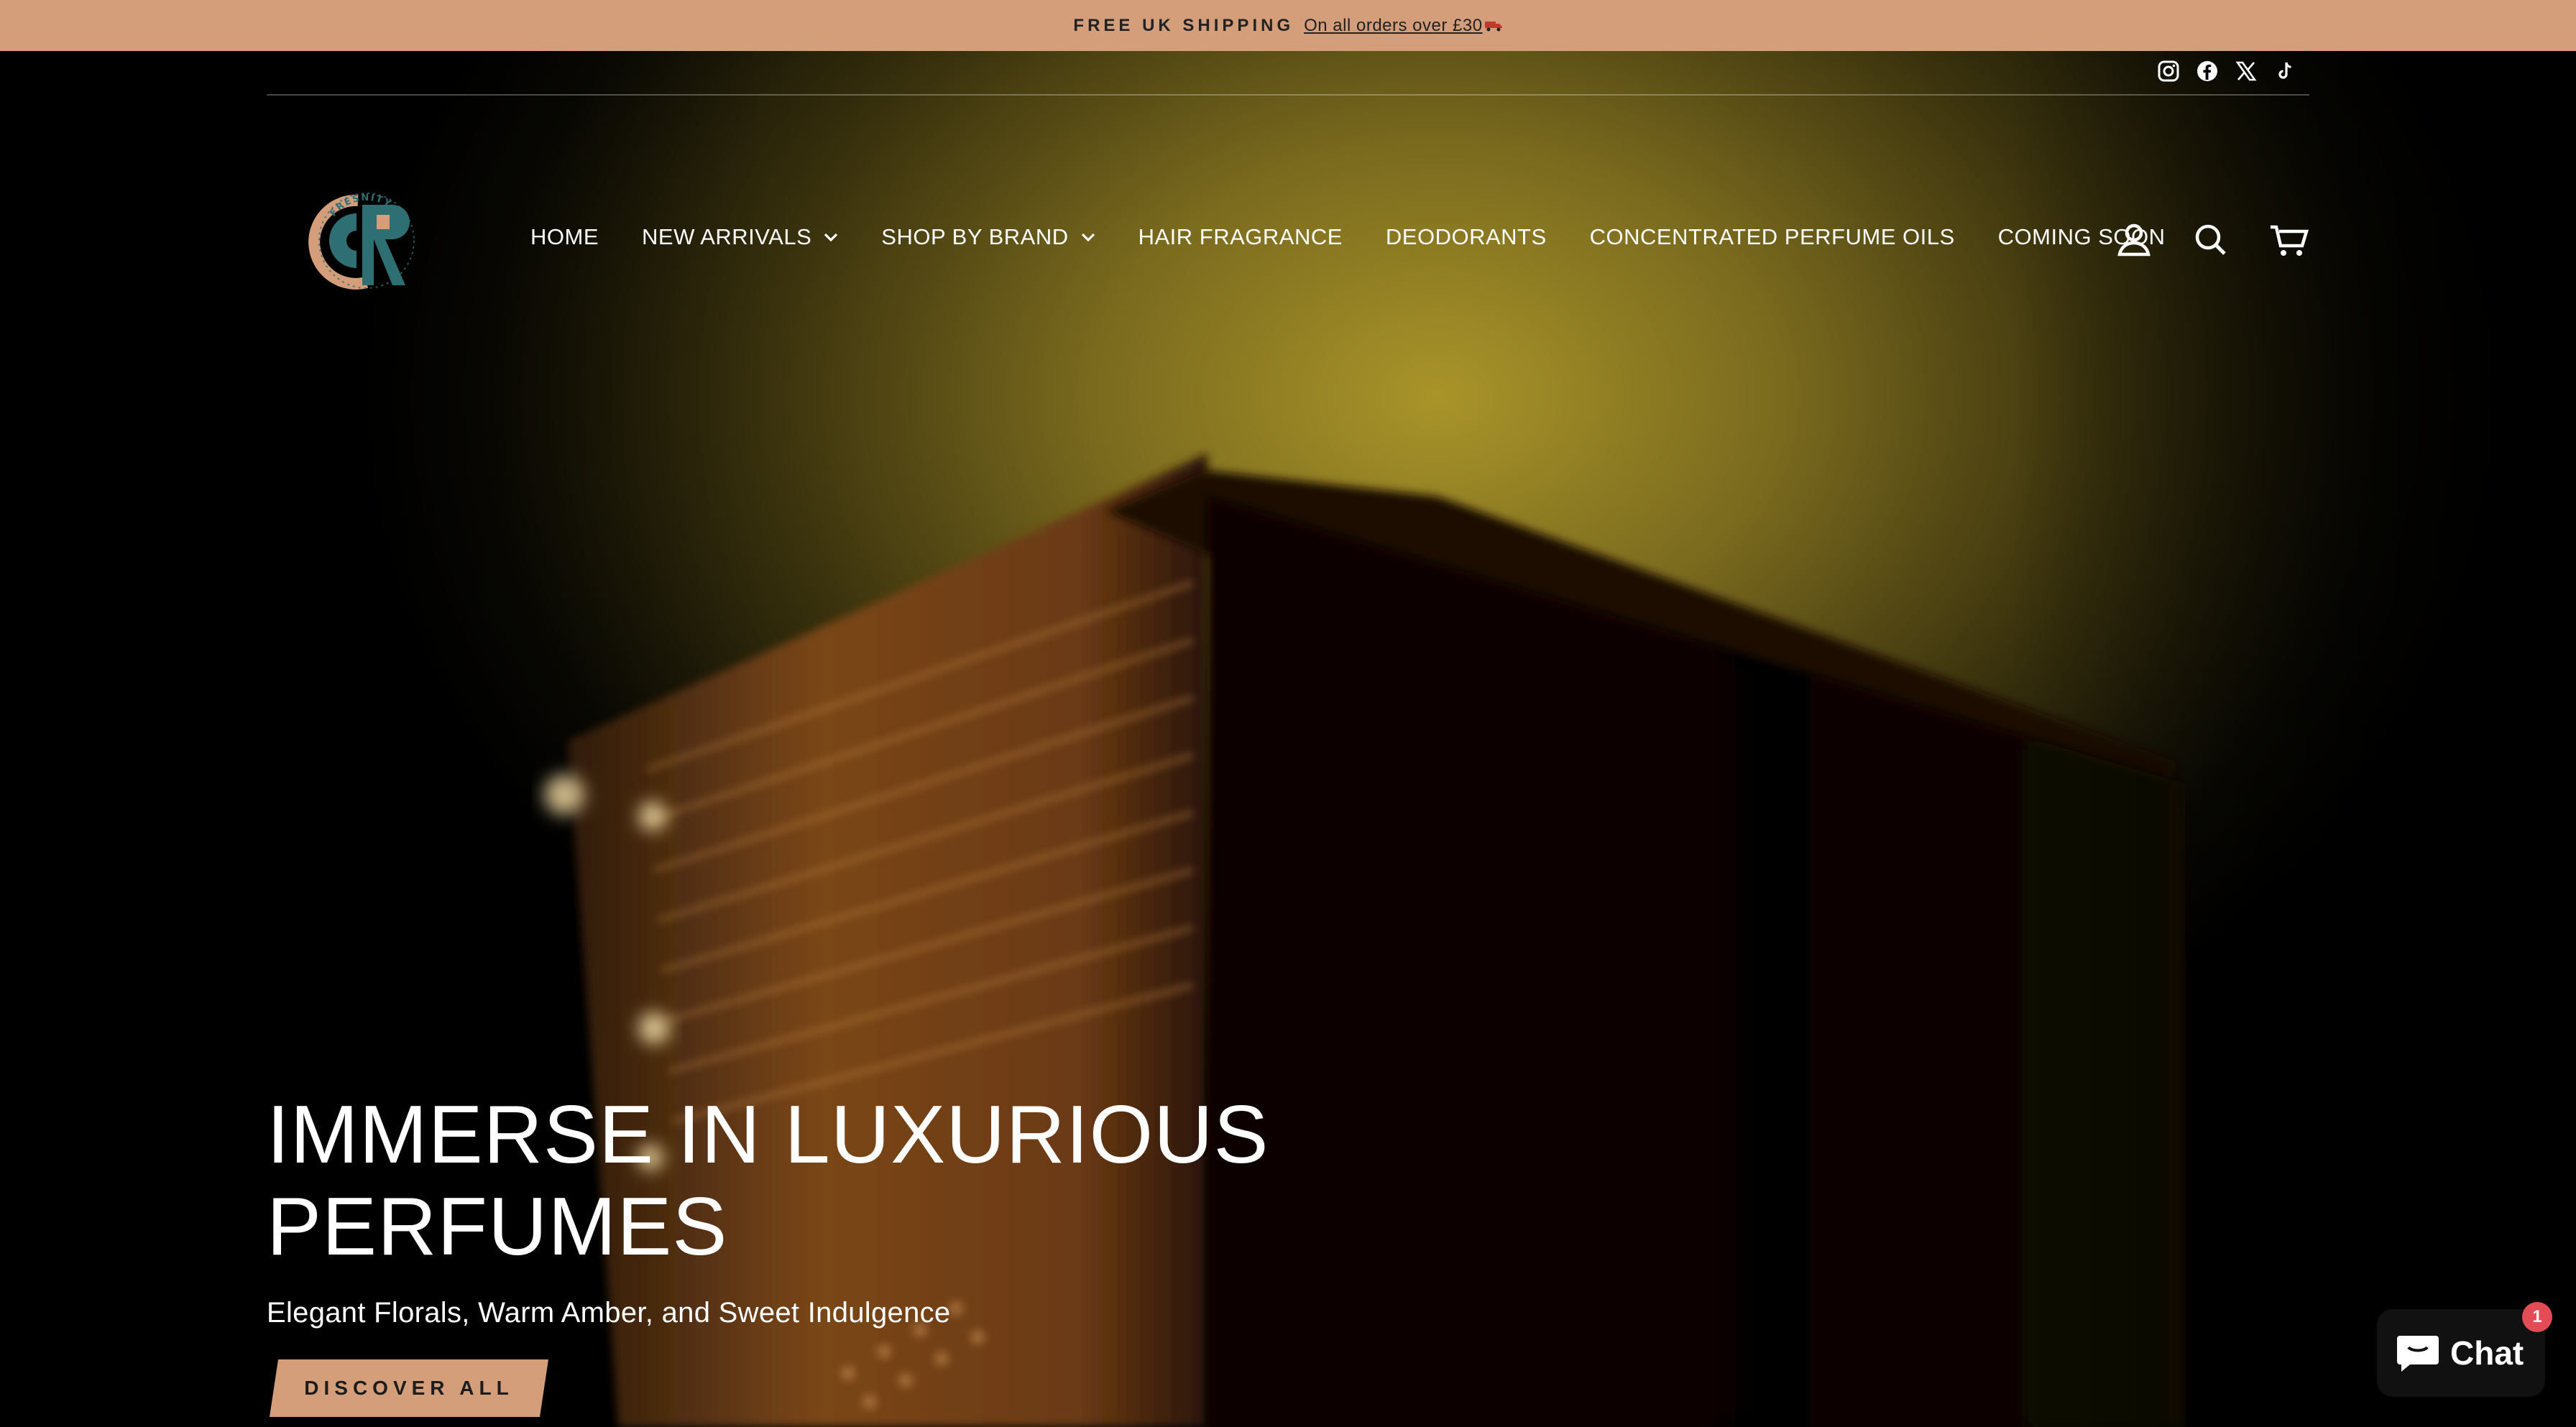 Image resolution: width=2576 pixels, height=1427 pixels. I want to click on nav-item-label: DEODORANTS, so click(1466, 237).